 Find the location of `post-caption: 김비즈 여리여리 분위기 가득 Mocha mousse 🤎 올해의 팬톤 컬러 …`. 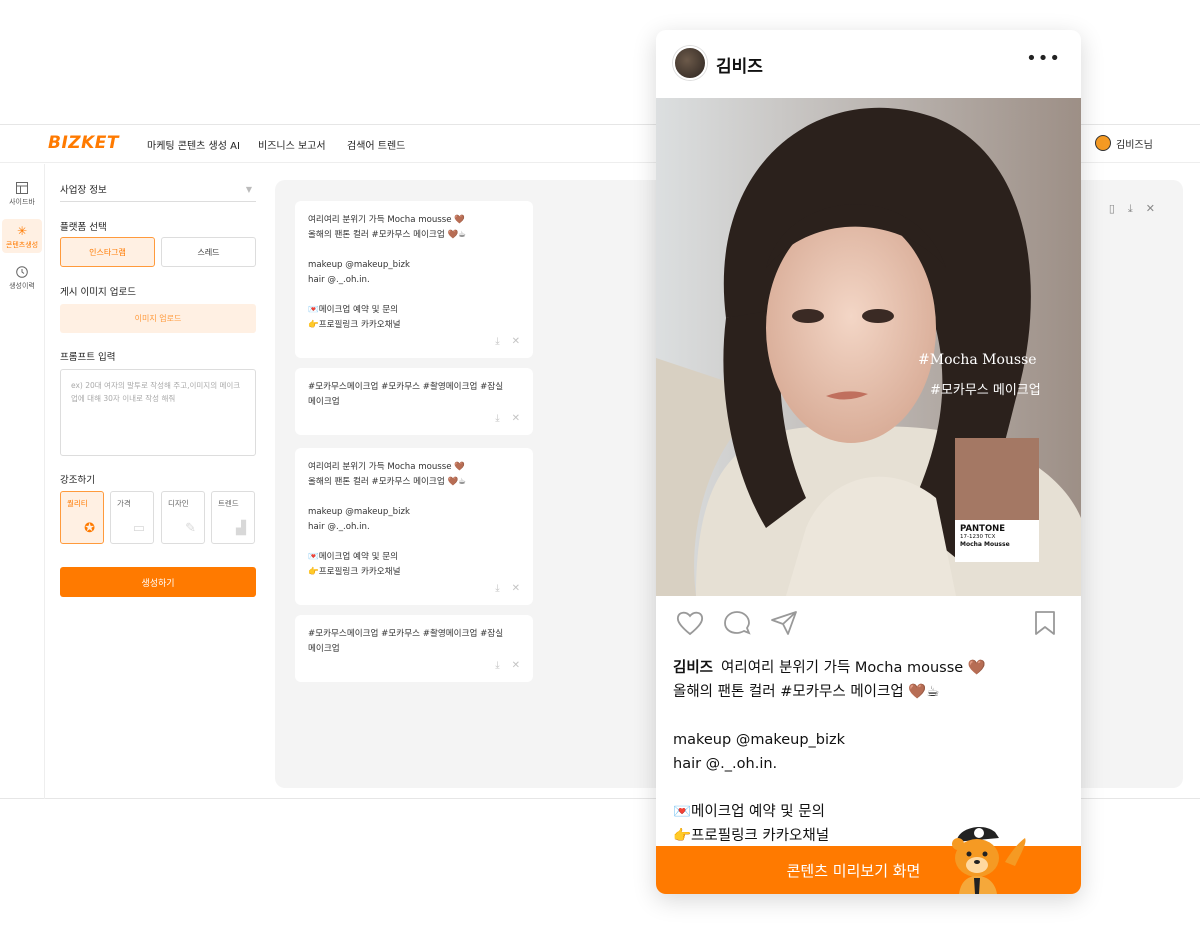

post-caption: 김비즈 여리여리 분위기 가득 Mocha mousse 🤎 올해의 팬톤 컬러 … is located at coordinates (870, 752).